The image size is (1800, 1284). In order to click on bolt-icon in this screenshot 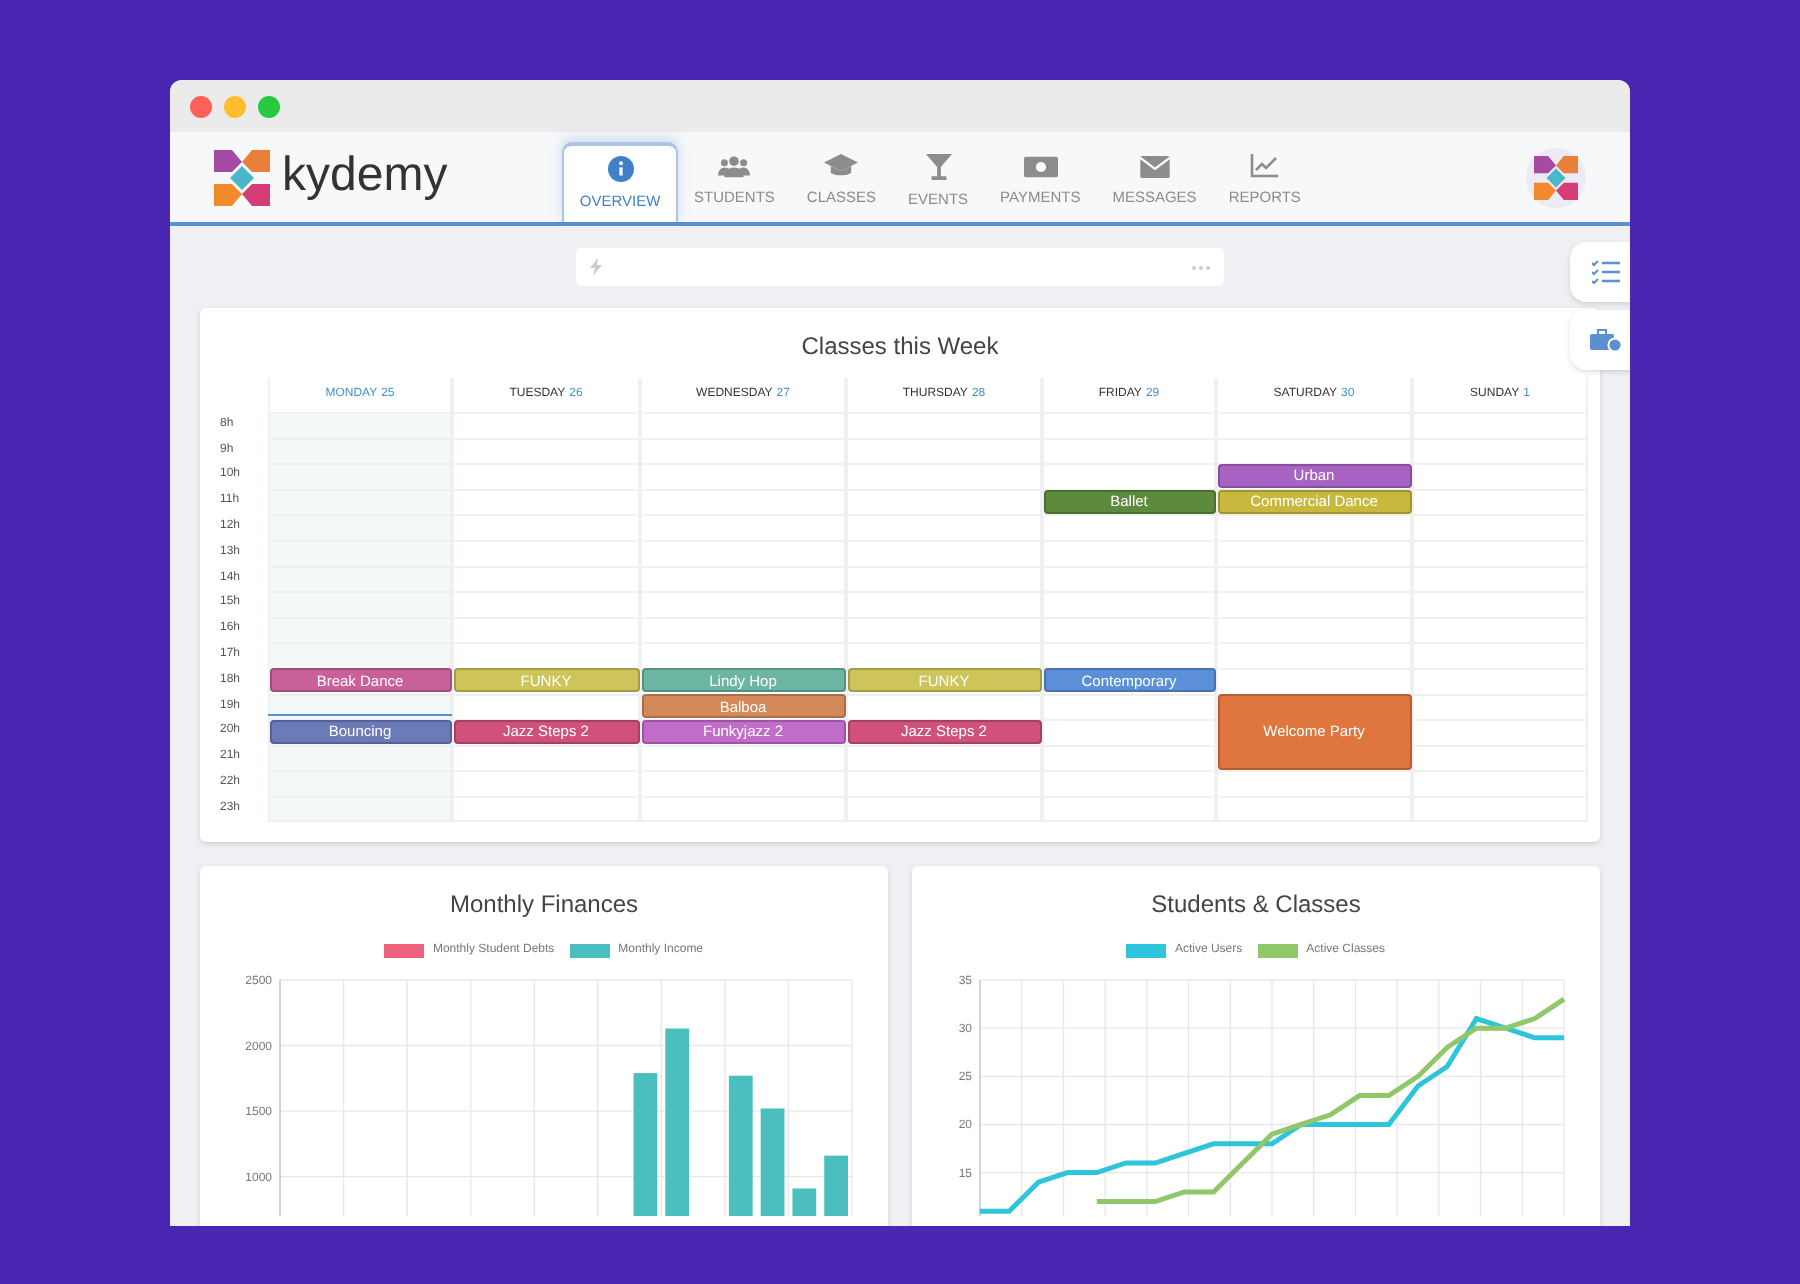, I will do `click(596, 267)`.